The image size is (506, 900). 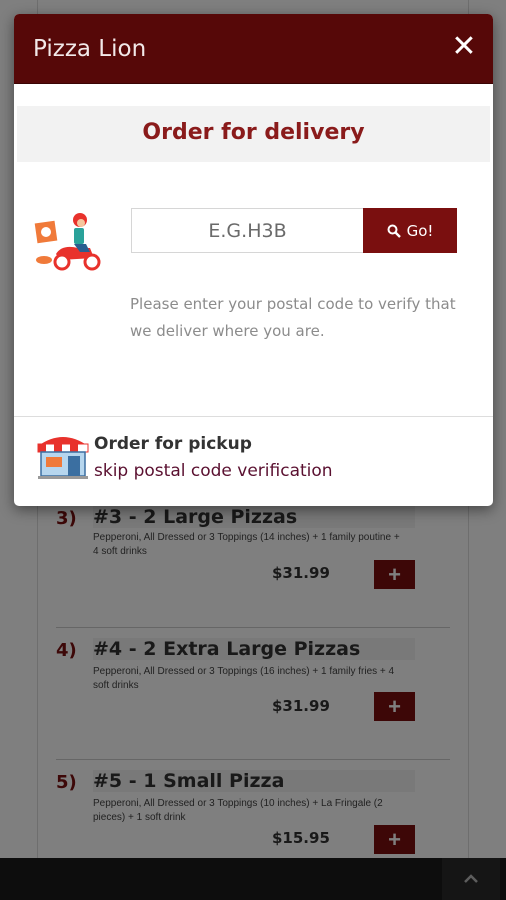 I want to click on modal-header: Pizza Lion ✕, so click(x=253, y=49).